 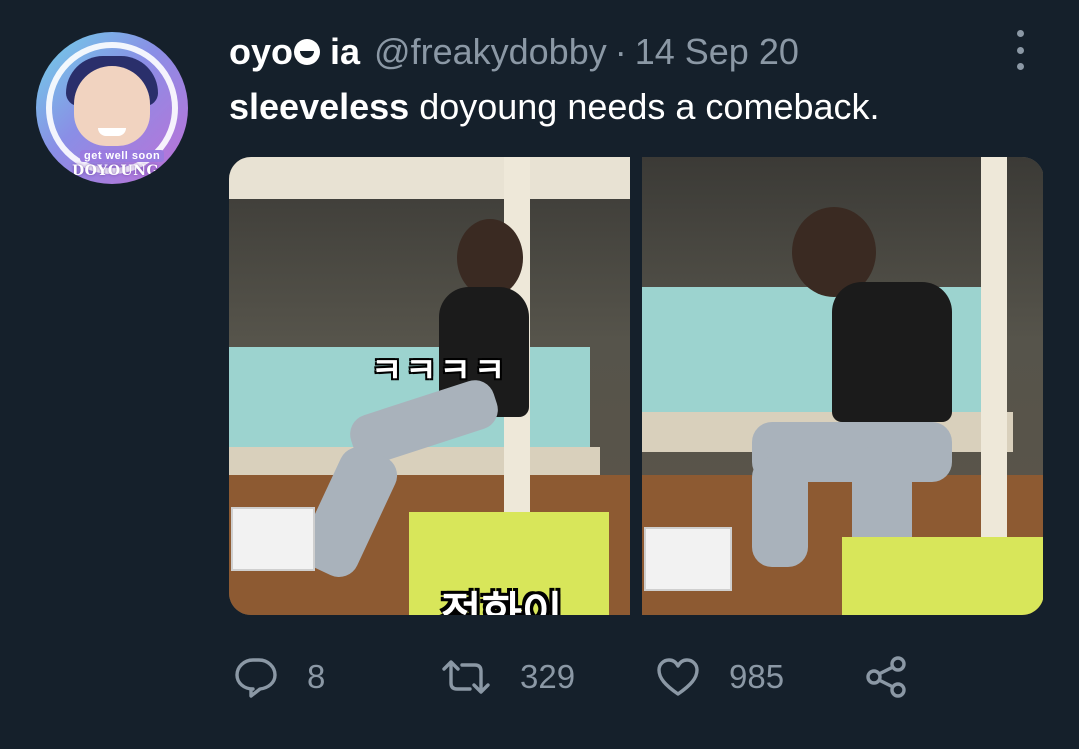 I want to click on avatar-caption-bottom: DOYOUNG, so click(x=115, y=171).